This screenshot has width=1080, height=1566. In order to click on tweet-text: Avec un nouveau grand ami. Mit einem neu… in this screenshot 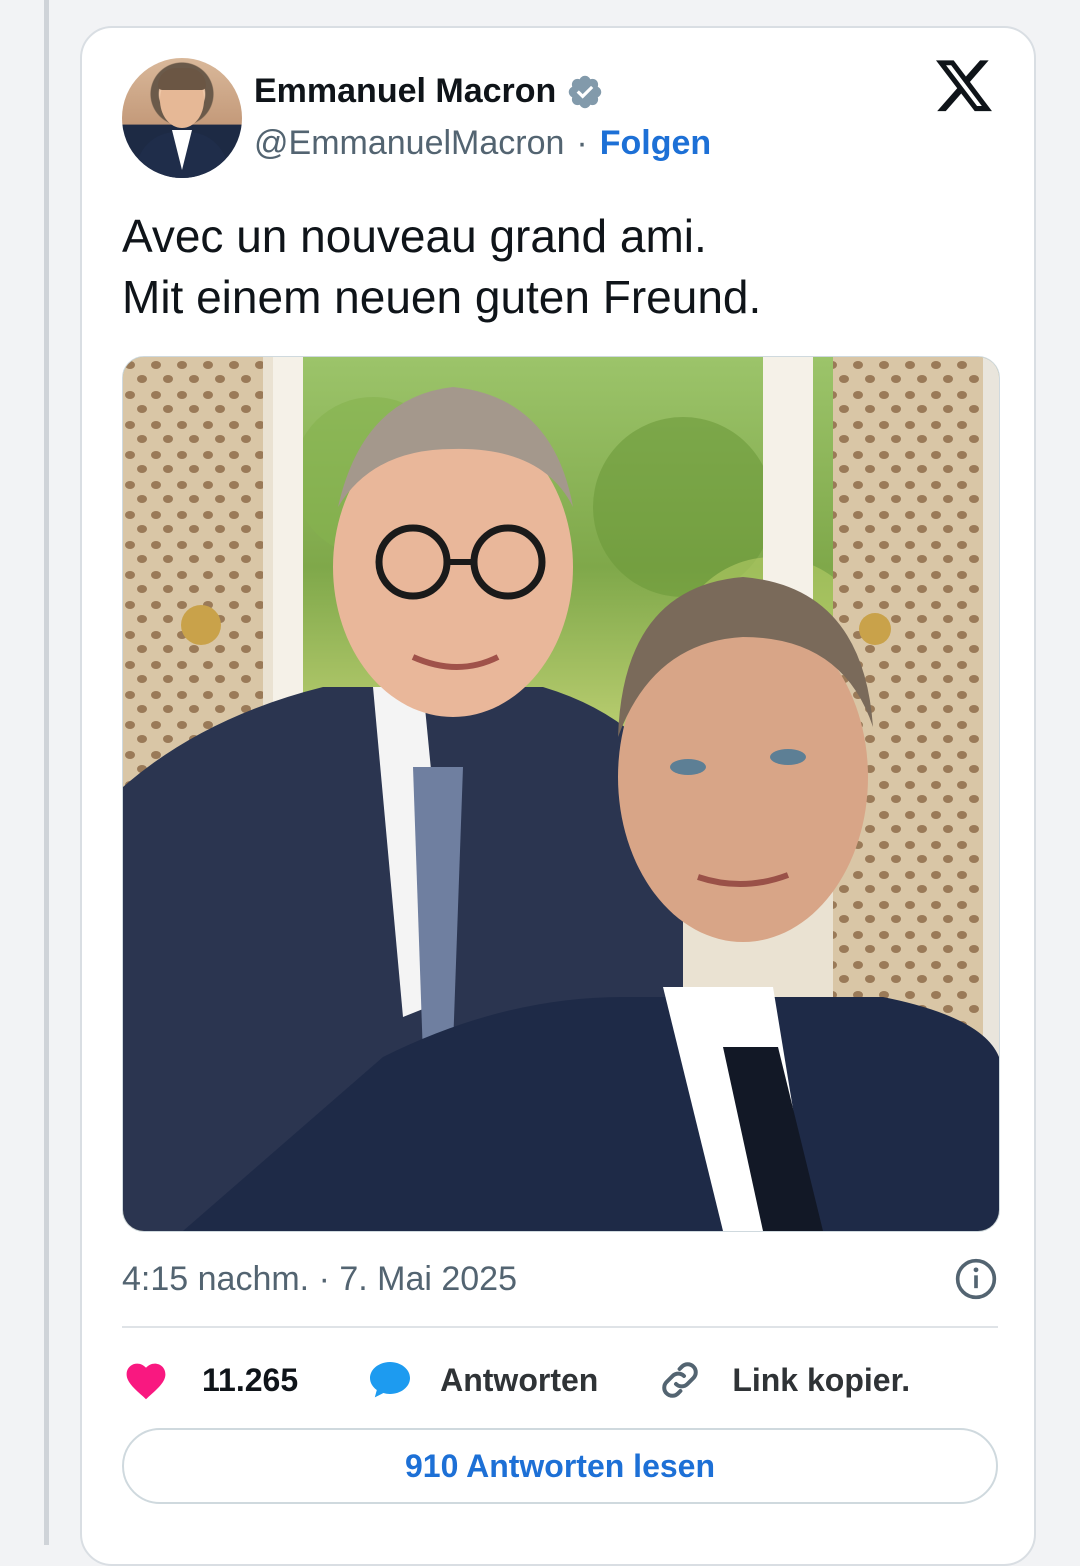, I will do `click(562, 267)`.